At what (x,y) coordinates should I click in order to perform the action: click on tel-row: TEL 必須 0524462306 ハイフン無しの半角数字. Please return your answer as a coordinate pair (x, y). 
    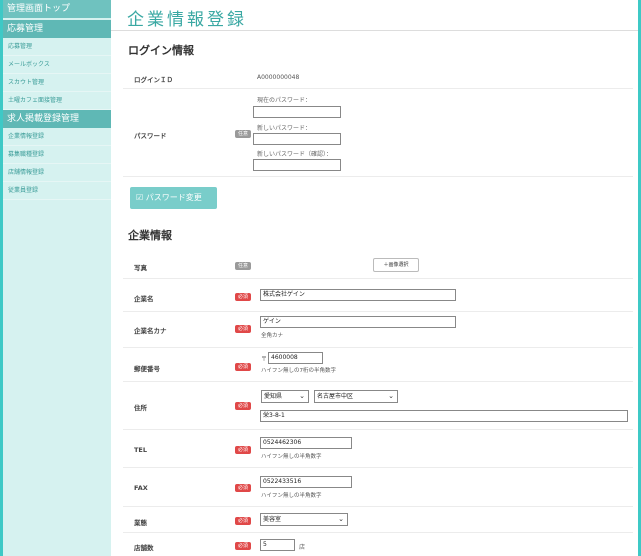
    Looking at the image, I should click on (378, 449).